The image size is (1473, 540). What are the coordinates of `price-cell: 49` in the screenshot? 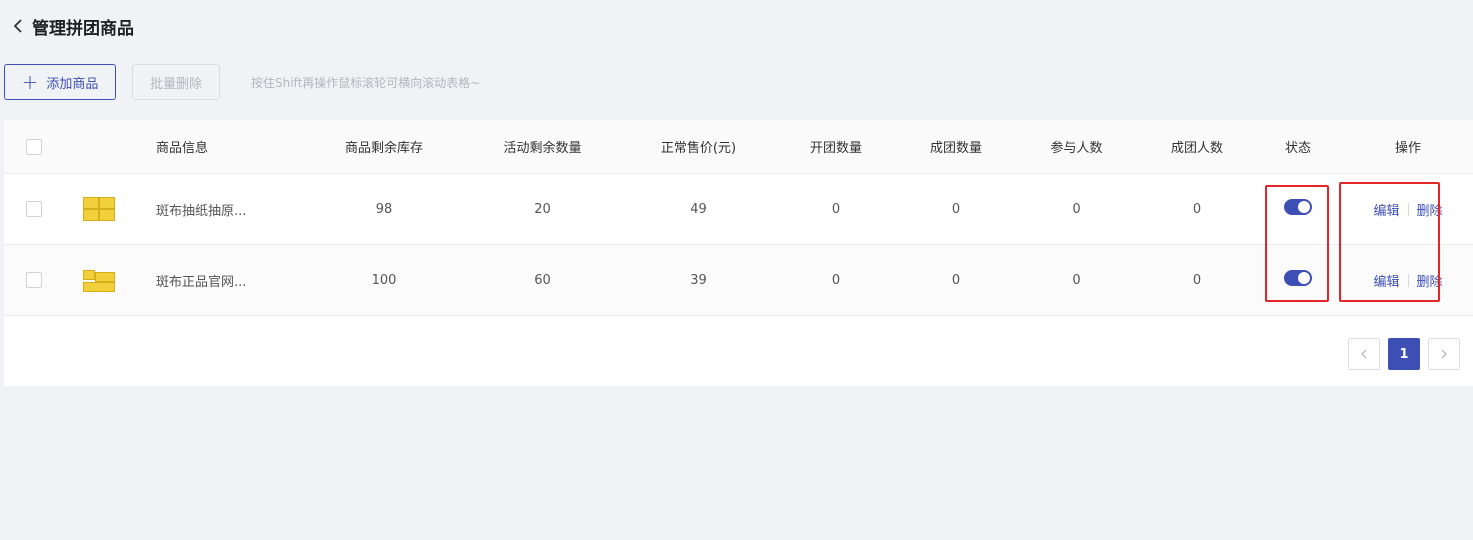 It's located at (698, 209).